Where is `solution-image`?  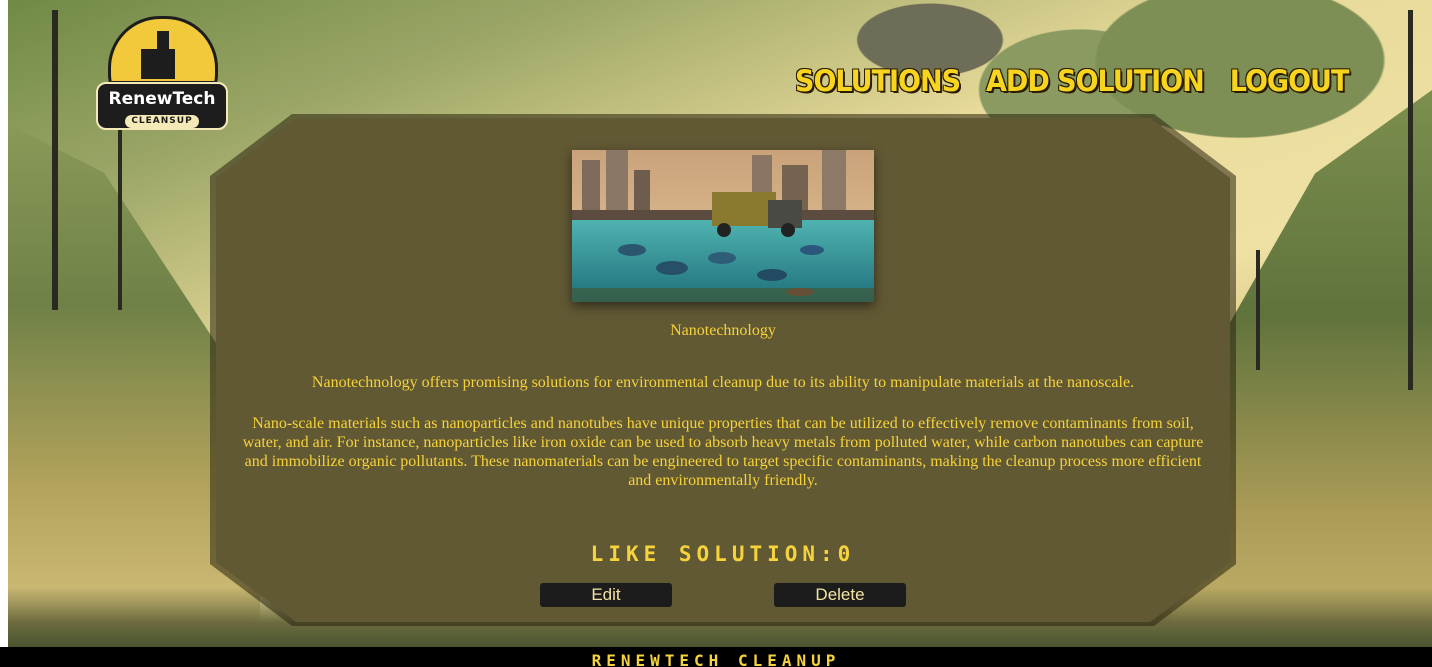 solution-image is located at coordinates (723, 226).